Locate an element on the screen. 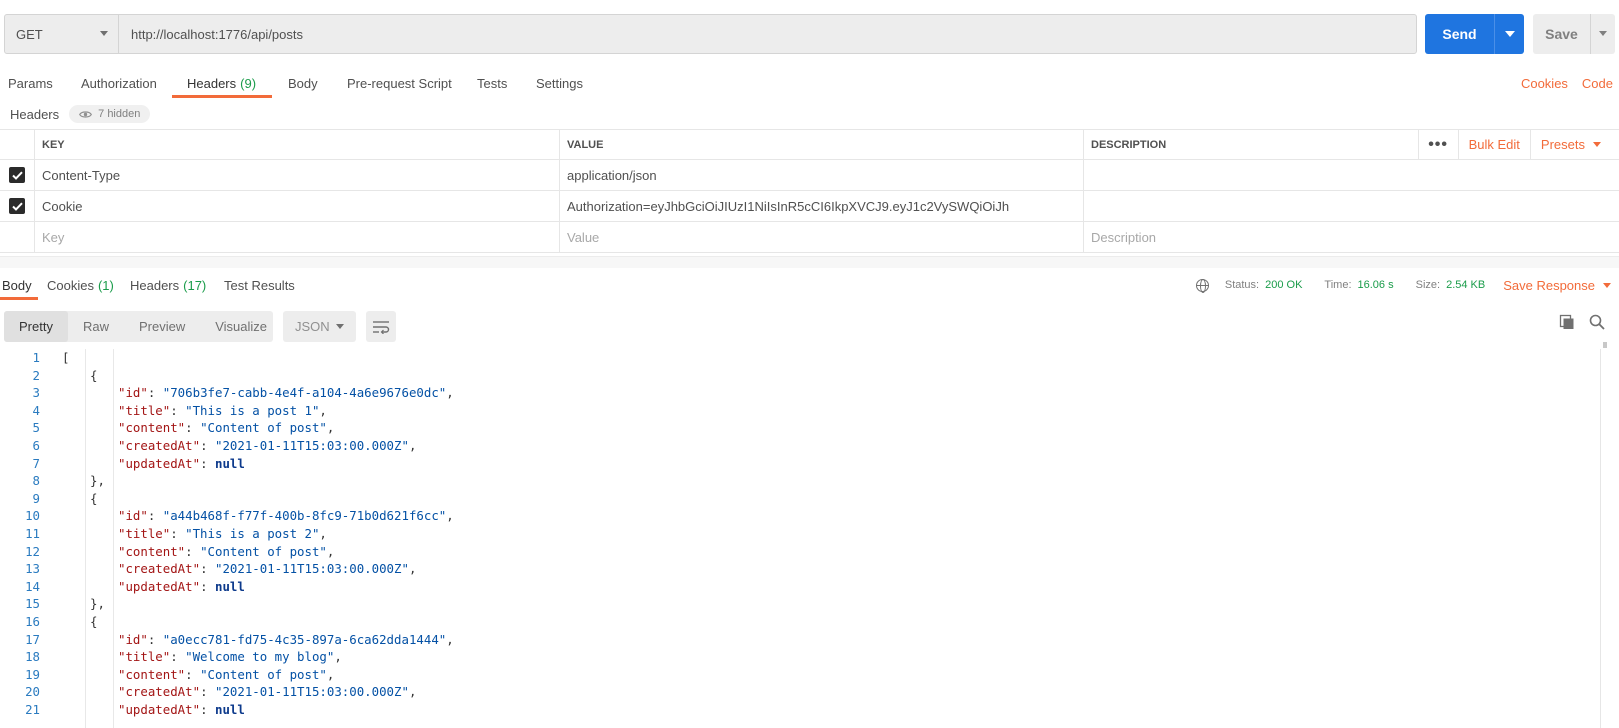 This screenshot has height=728, width=1619. copy-button is located at coordinates (1567, 323).